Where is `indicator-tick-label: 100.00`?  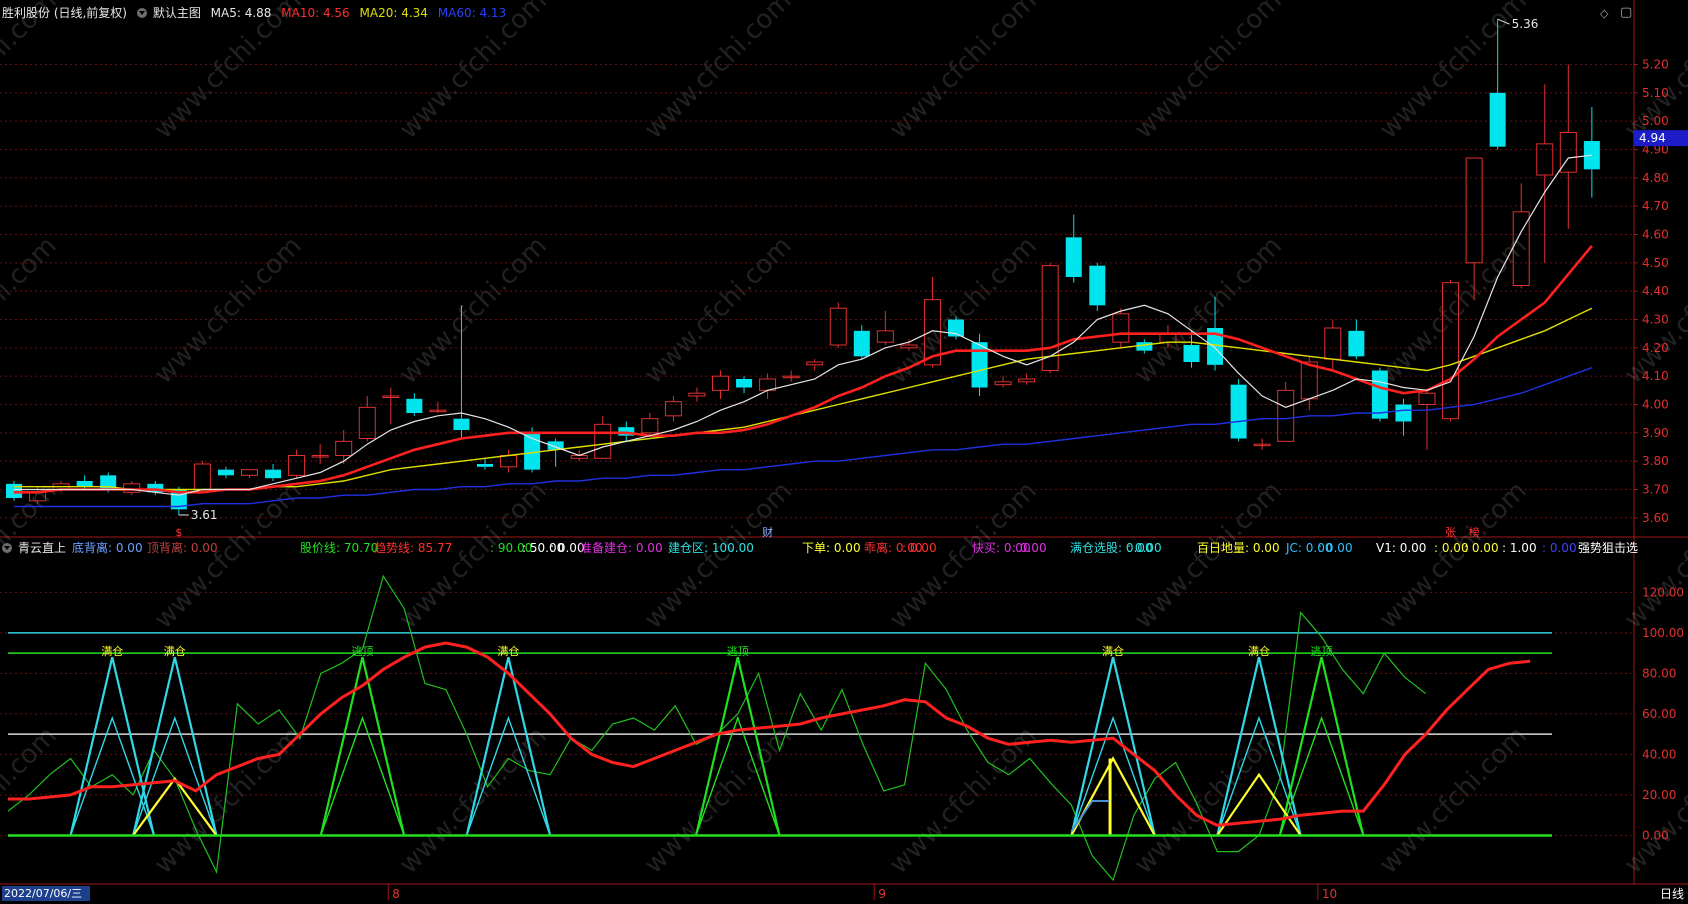 indicator-tick-label: 100.00 is located at coordinates (1663, 633).